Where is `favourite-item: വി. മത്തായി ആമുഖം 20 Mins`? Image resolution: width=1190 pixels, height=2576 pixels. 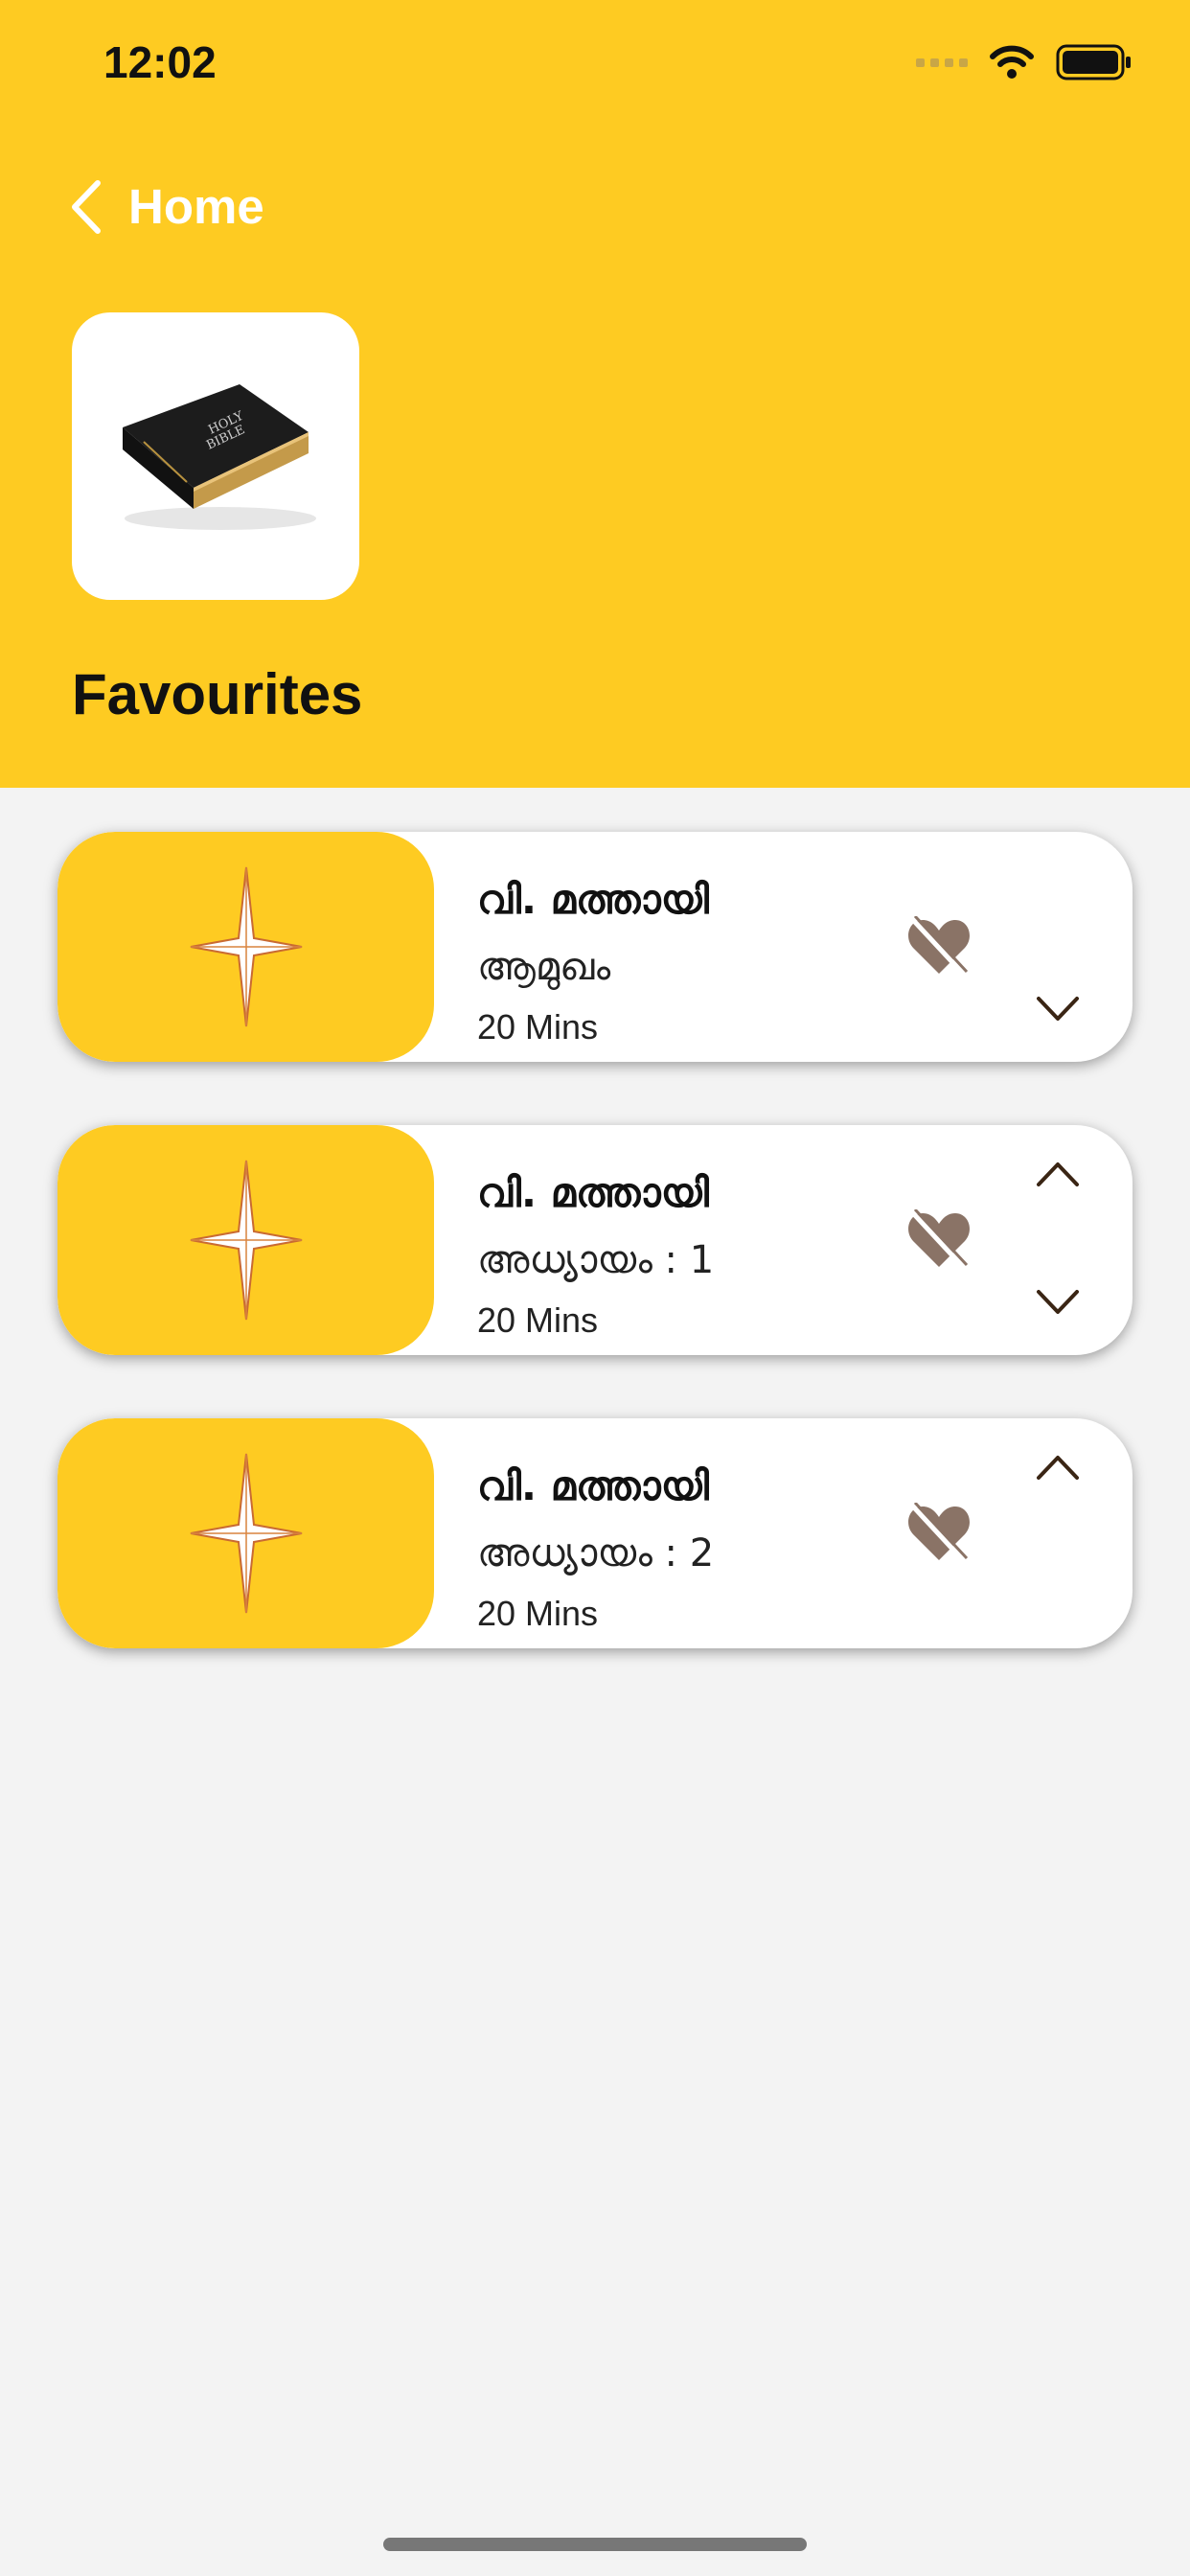 favourite-item: വി. മത്തായി ആമുഖം 20 Mins is located at coordinates (595, 947).